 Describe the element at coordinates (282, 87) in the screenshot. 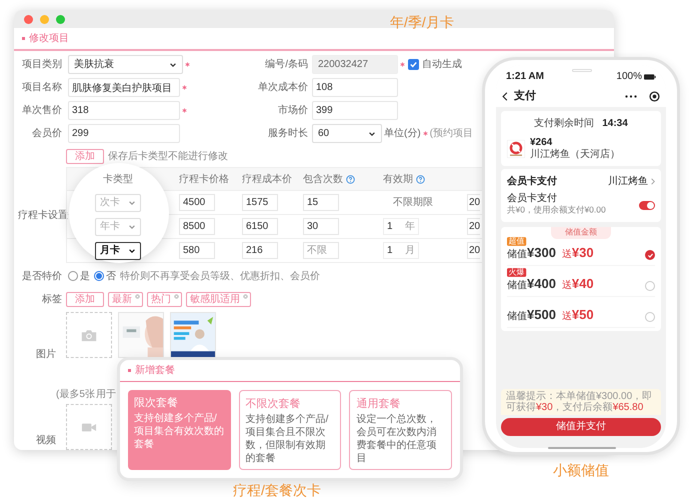

I see `field-label: 单次成本价` at that location.